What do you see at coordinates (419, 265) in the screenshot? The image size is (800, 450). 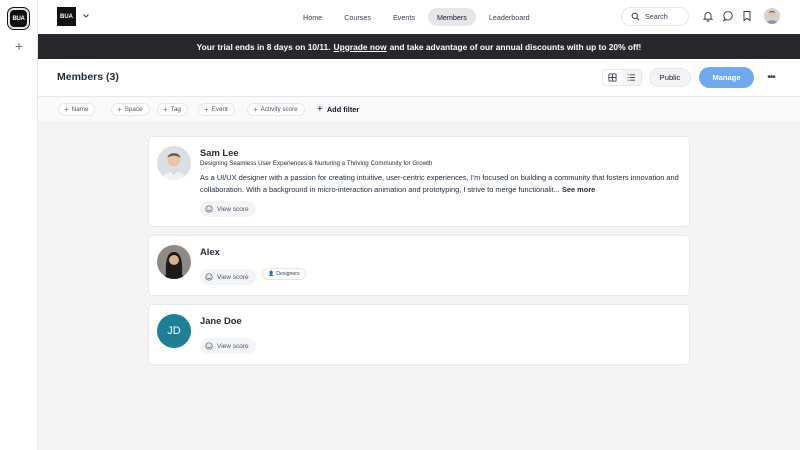 I see `member-card-alex: Alex View score 👤 Designers` at bounding box center [419, 265].